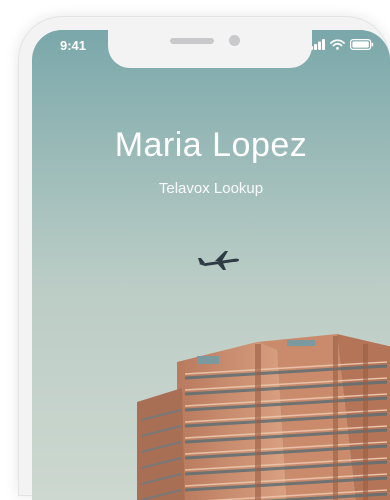  What do you see at coordinates (234, 40) in the screenshot?
I see `front-camera` at bounding box center [234, 40].